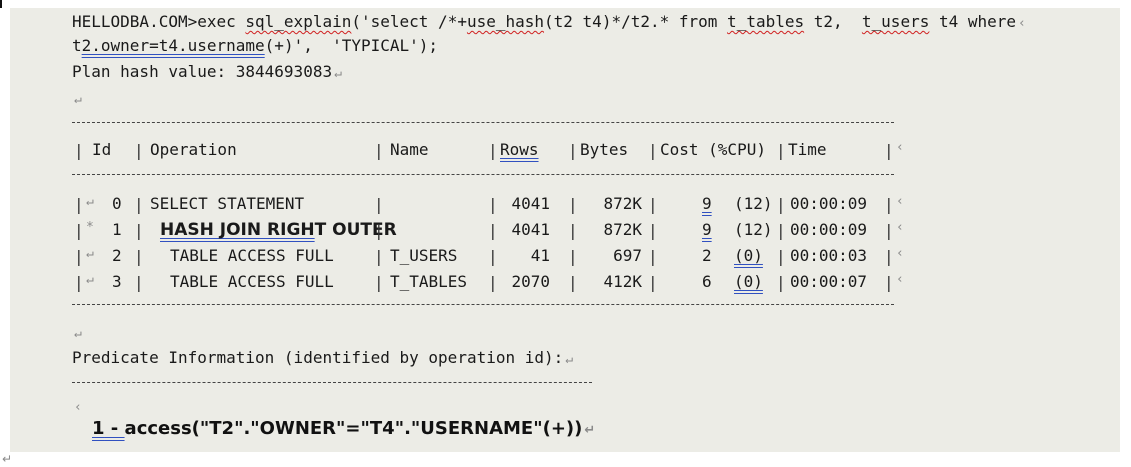 This screenshot has height=467, width=1131. I want to click on blank-line-3: ‹, so click(77, 407).